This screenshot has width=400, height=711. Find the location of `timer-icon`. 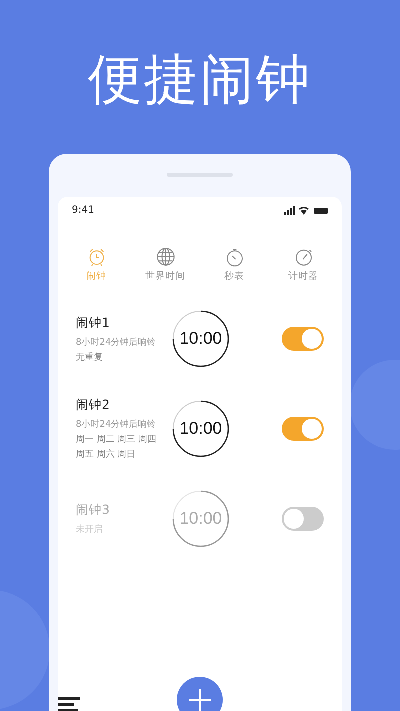

timer-icon is located at coordinates (304, 257).